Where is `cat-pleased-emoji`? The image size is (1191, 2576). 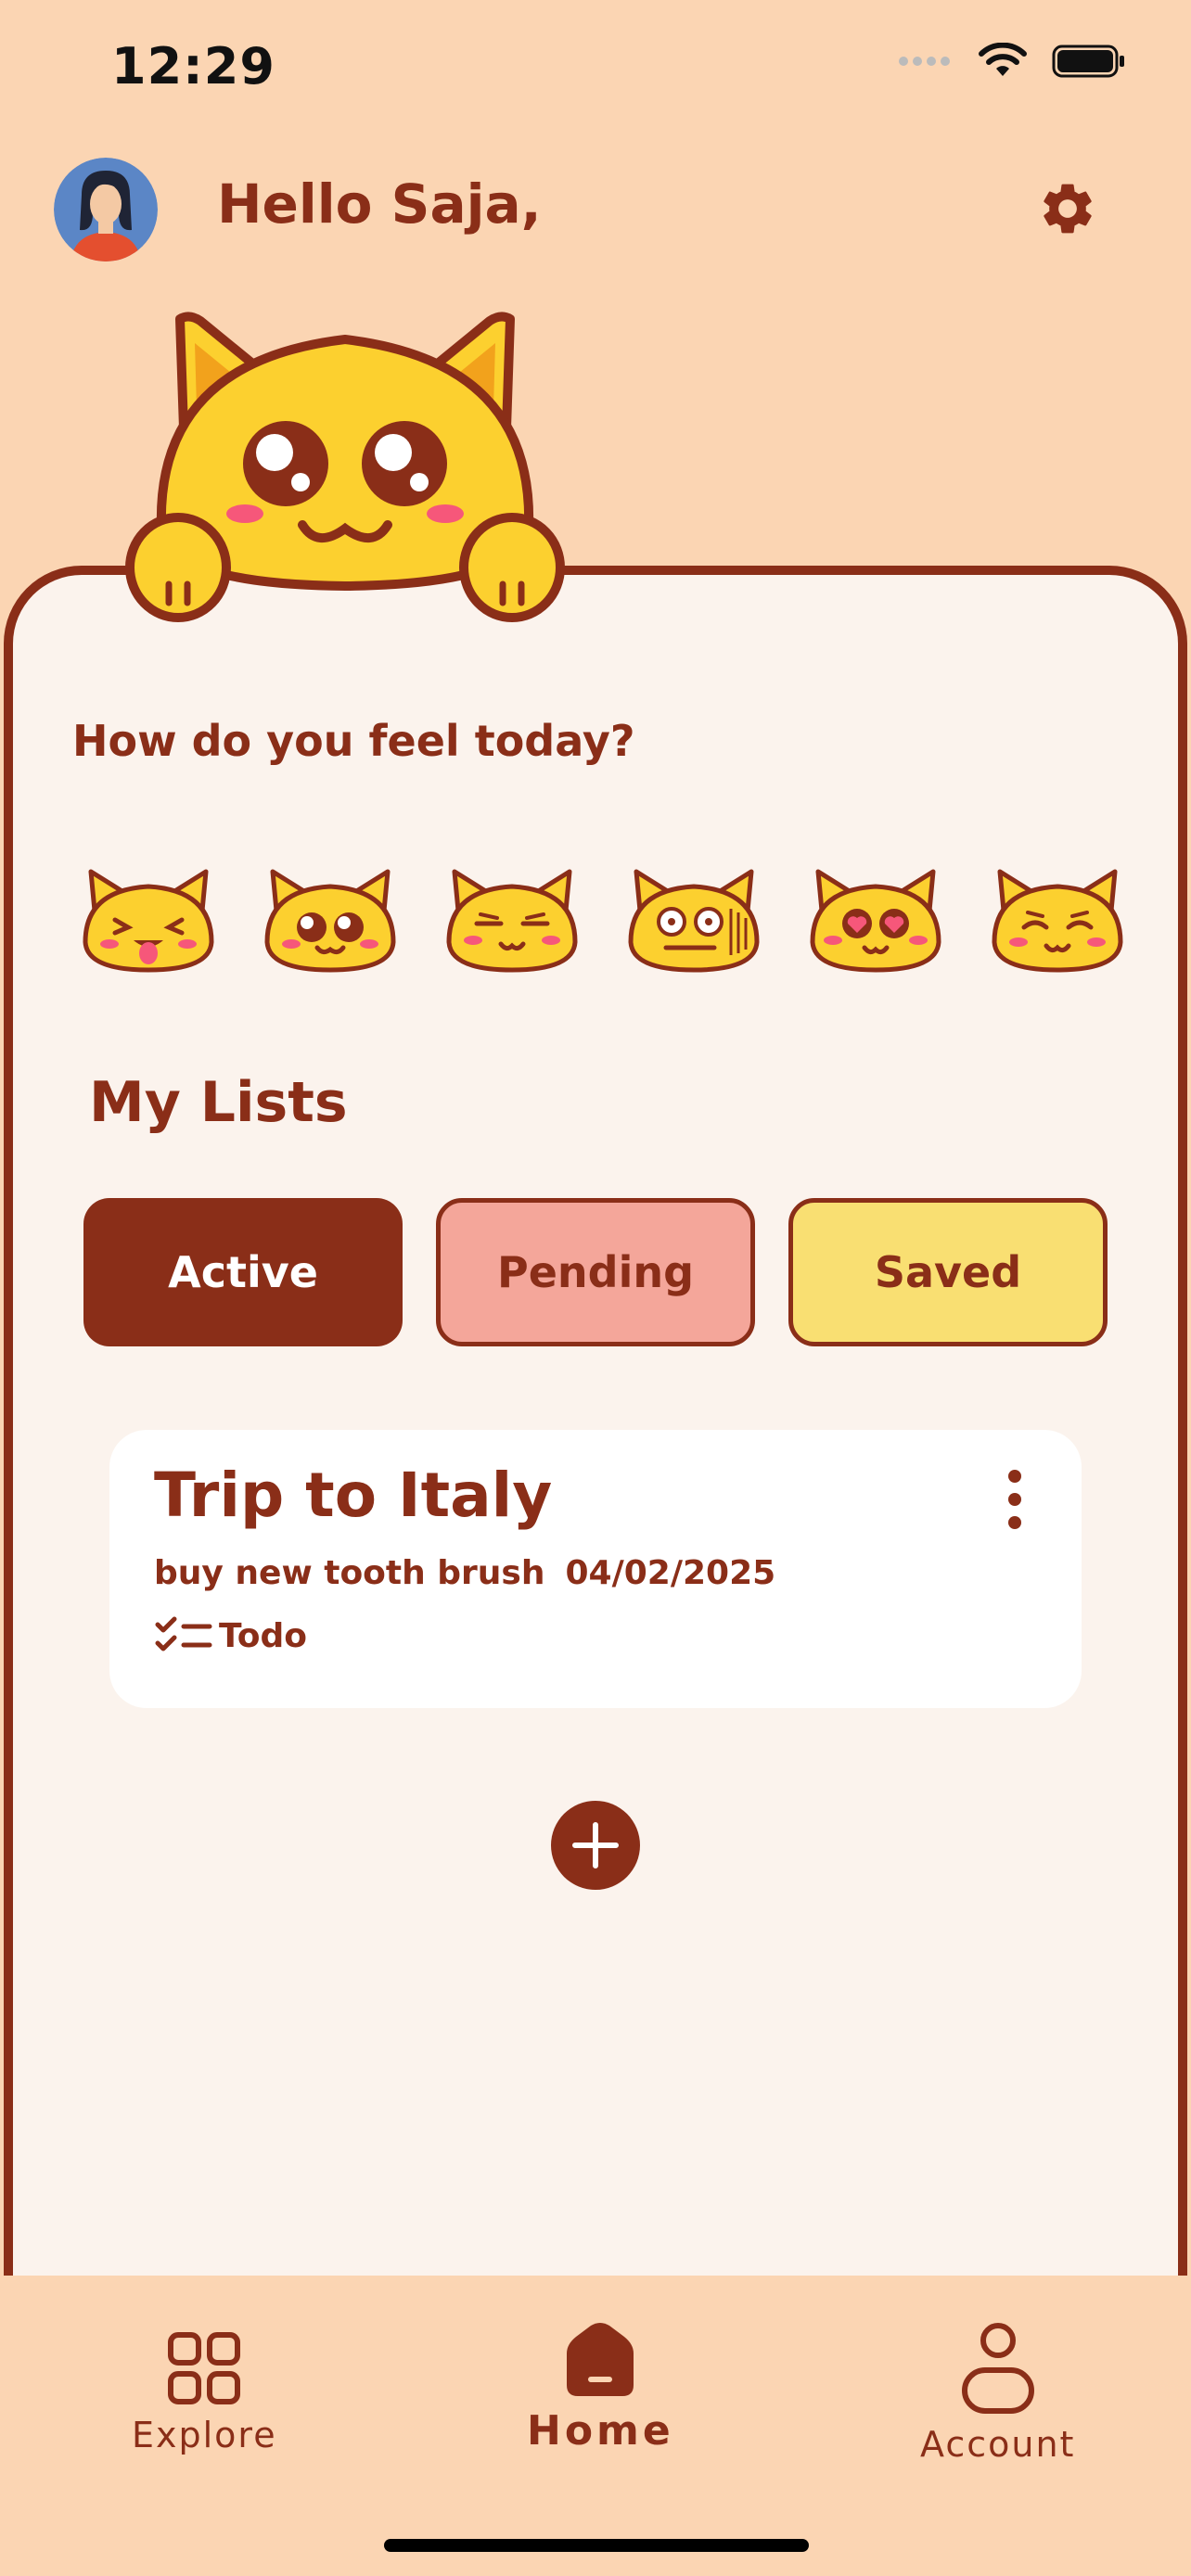
cat-pleased-emoji is located at coordinates (1058, 919).